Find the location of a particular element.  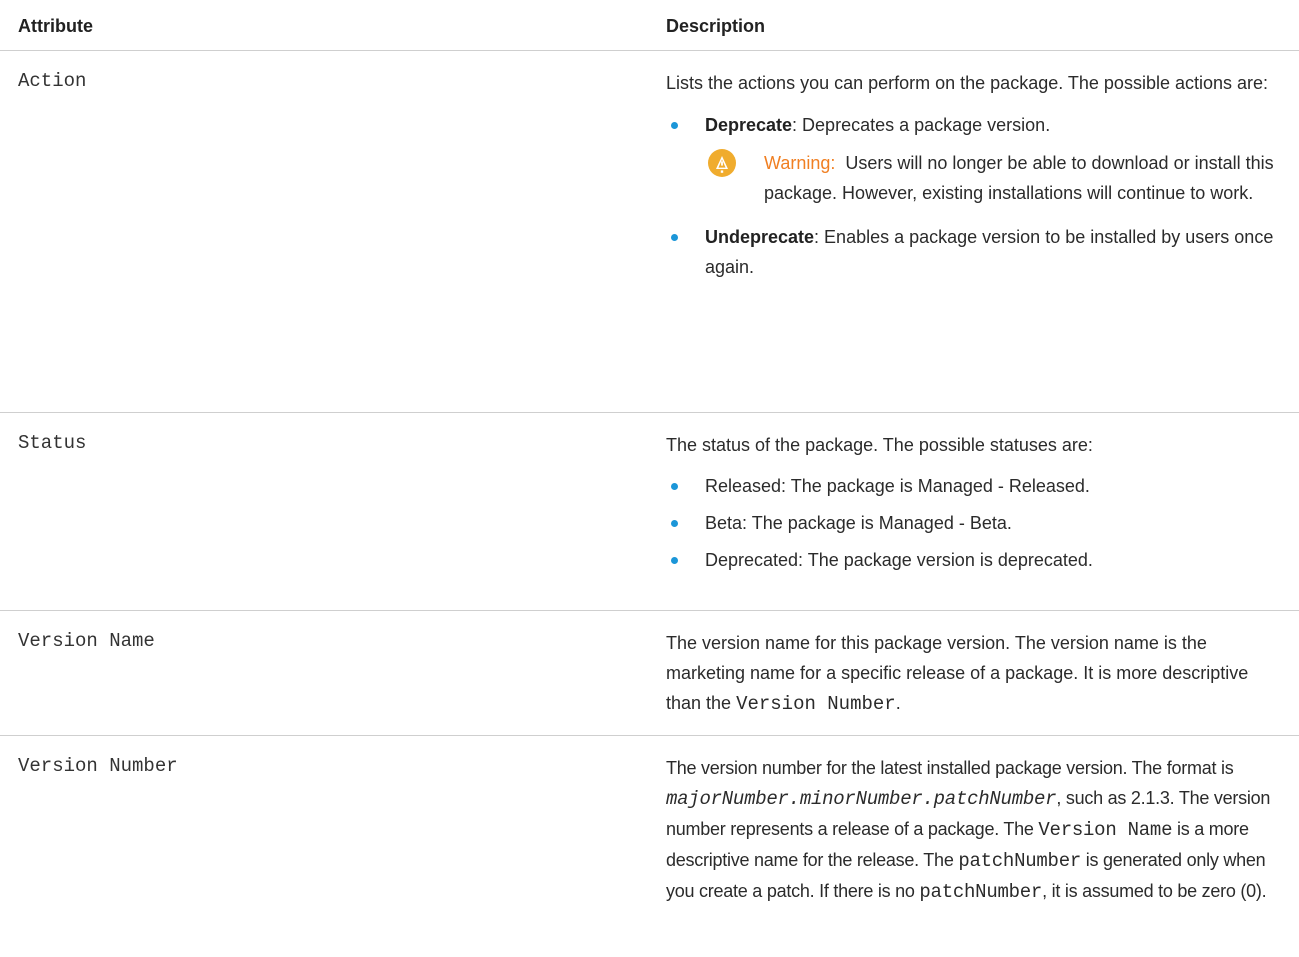

header-attribute: Attribute is located at coordinates (55, 25).